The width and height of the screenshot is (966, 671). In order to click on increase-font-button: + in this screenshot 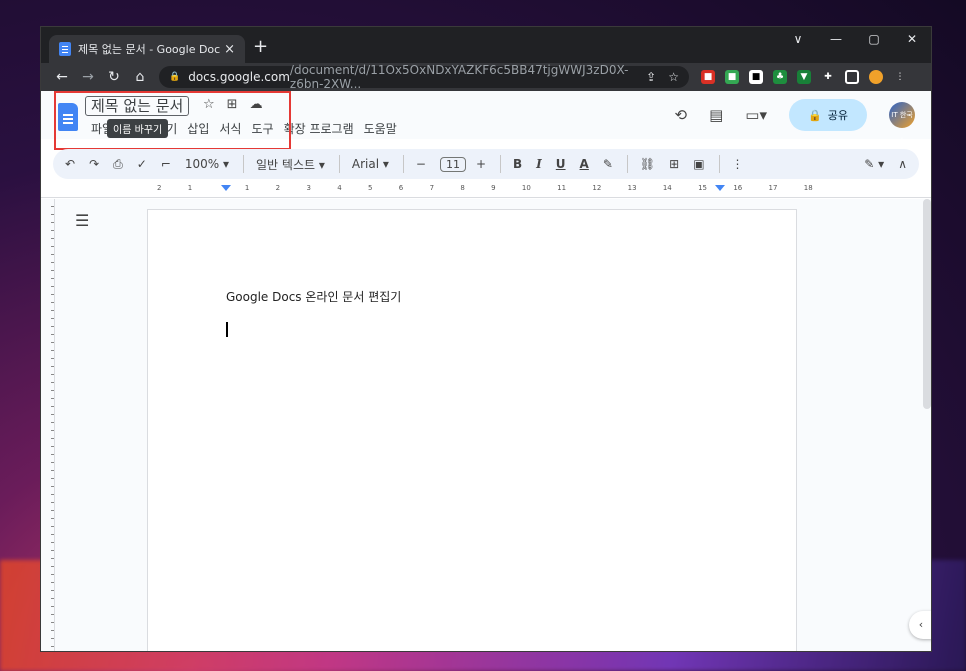, I will do `click(481, 164)`.